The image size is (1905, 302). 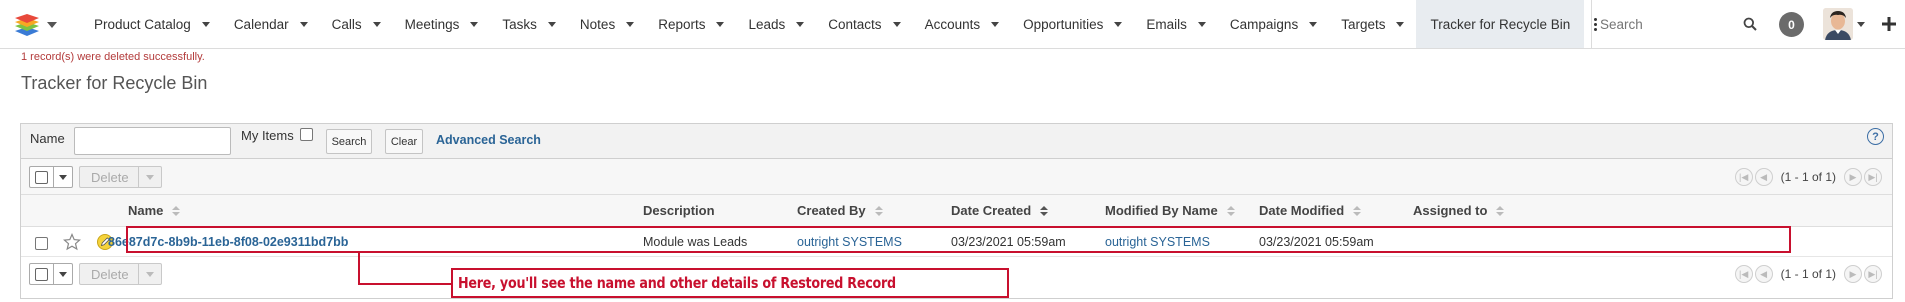 I want to click on menu-item-label: Tasks, so click(x=519, y=24).